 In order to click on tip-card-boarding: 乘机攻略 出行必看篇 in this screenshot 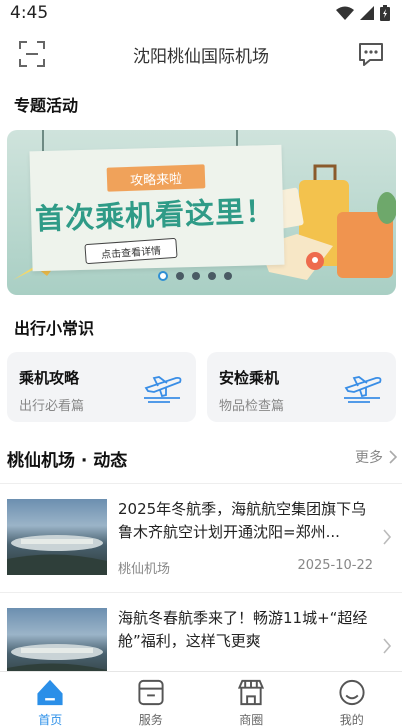, I will do `click(101, 387)`.